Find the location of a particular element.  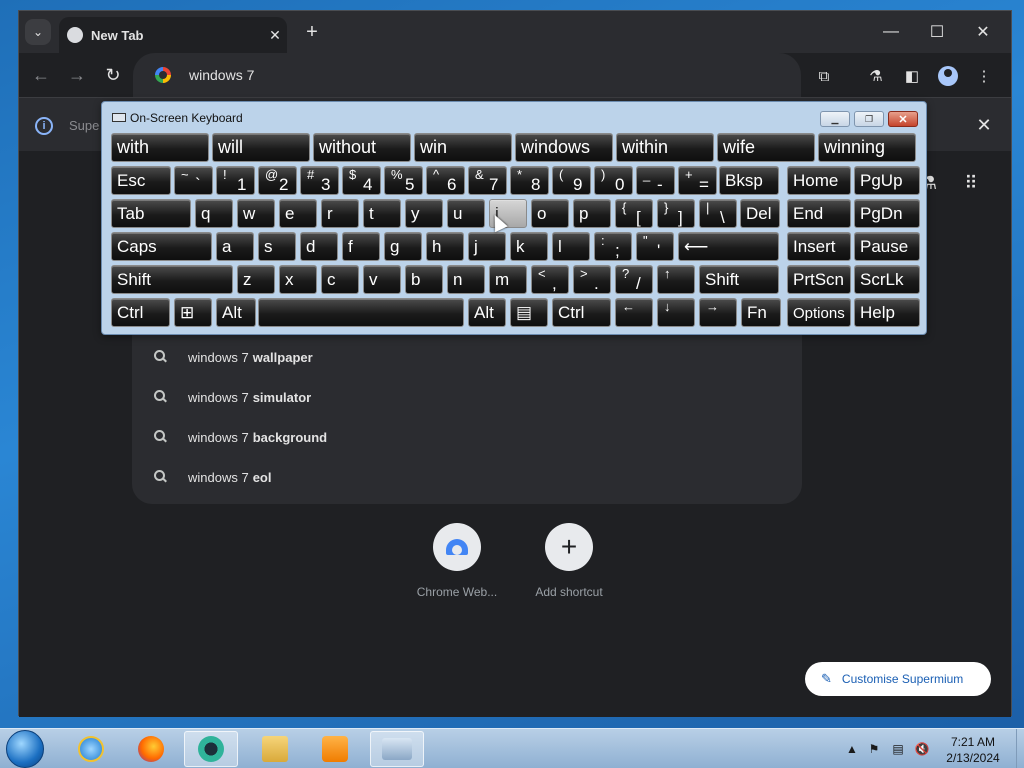

key-4: $4 is located at coordinates (361, 180).